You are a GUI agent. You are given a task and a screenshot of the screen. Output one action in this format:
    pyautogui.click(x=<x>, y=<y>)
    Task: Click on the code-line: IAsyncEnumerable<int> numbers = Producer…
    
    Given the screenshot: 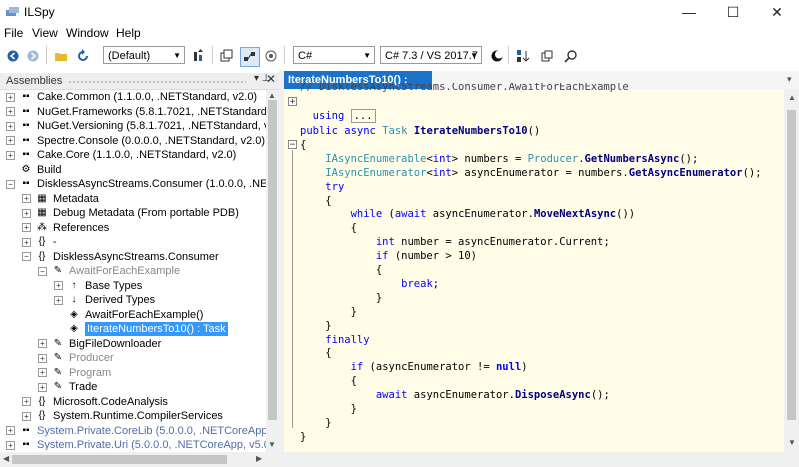 What is the action you would take?
    pyautogui.click(x=499, y=159)
    